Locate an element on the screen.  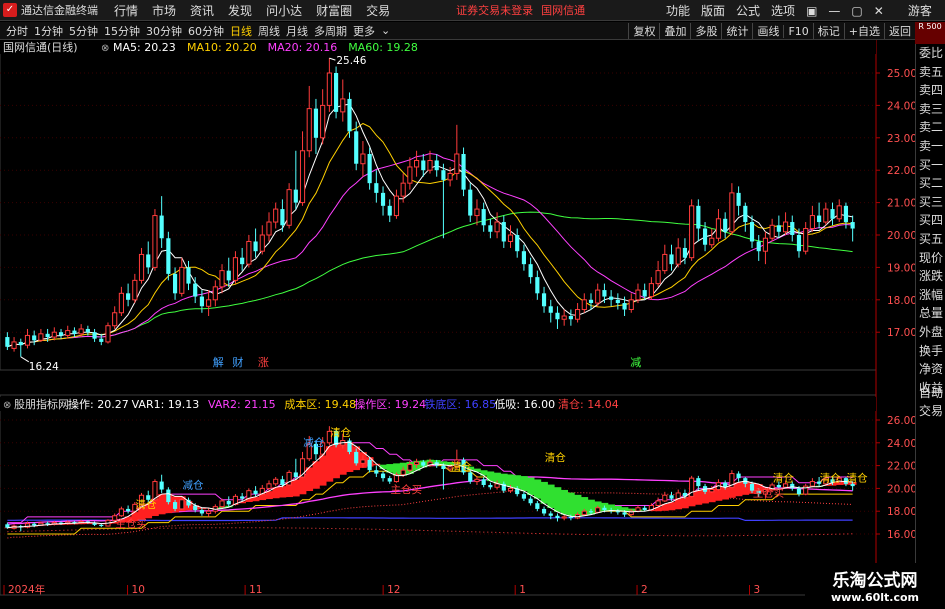
menu-formula: 公式 is located at coordinates (748, 10).